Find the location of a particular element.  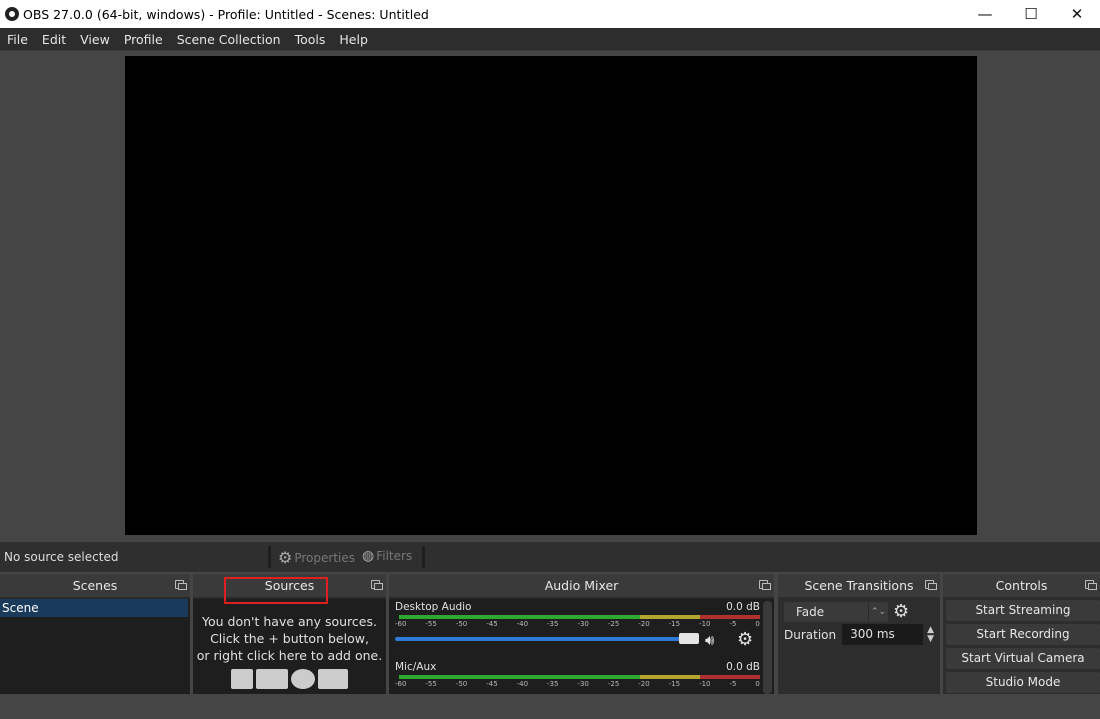

filters-button: ◍ Filters is located at coordinates (387, 556).